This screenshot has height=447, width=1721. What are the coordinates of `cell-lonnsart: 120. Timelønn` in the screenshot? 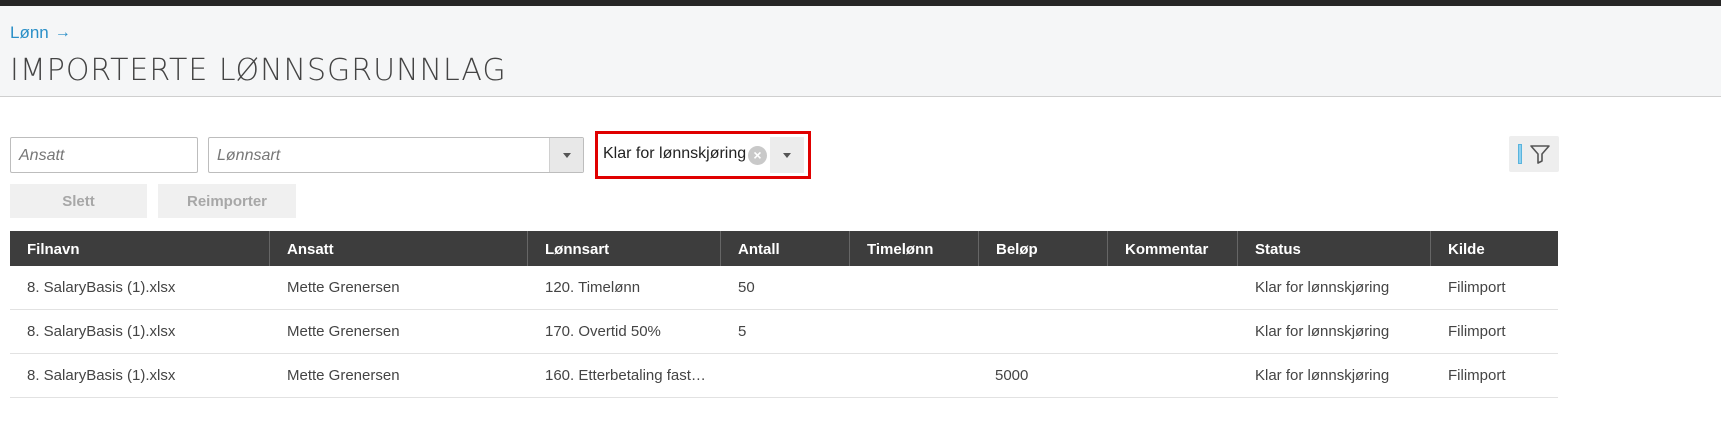 It's located at (624, 287).